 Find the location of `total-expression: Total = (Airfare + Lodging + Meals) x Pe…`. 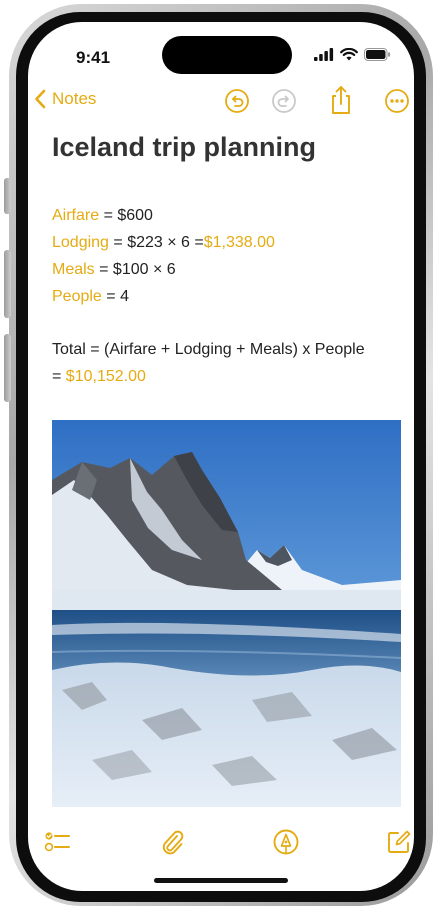

total-expression: Total = (Airfare + Lodging + Meals) x Pe… is located at coordinates (208, 349).